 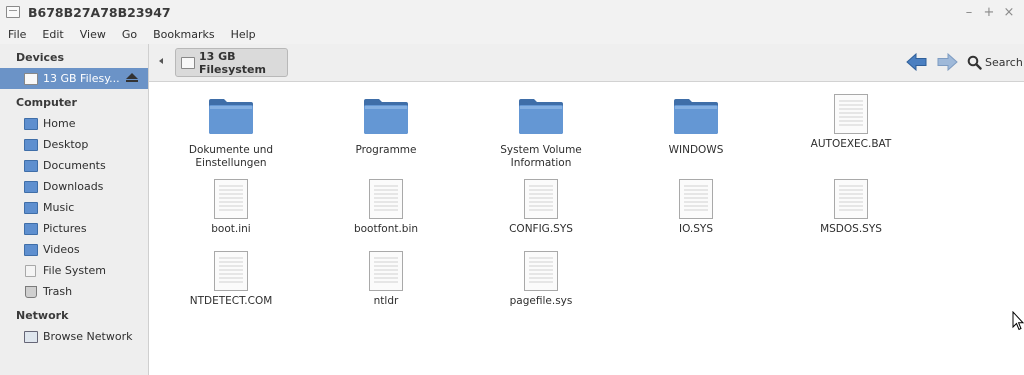 What do you see at coordinates (17, 34) in the screenshot?
I see `menu-file: File` at bounding box center [17, 34].